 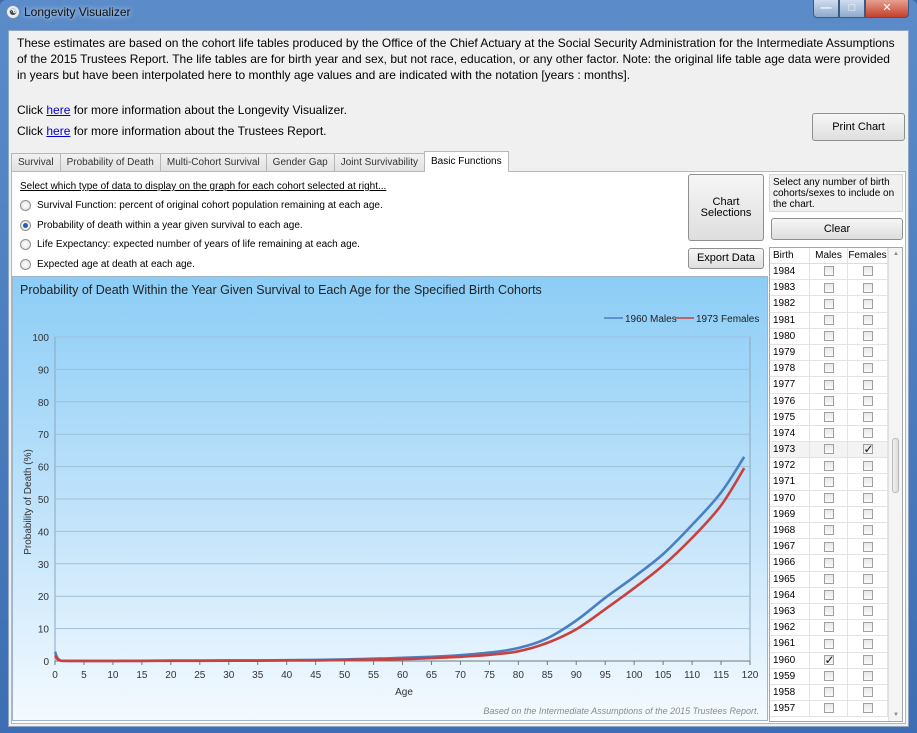 I want to click on scroll-down-icon: ▼, so click(x=896, y=715).